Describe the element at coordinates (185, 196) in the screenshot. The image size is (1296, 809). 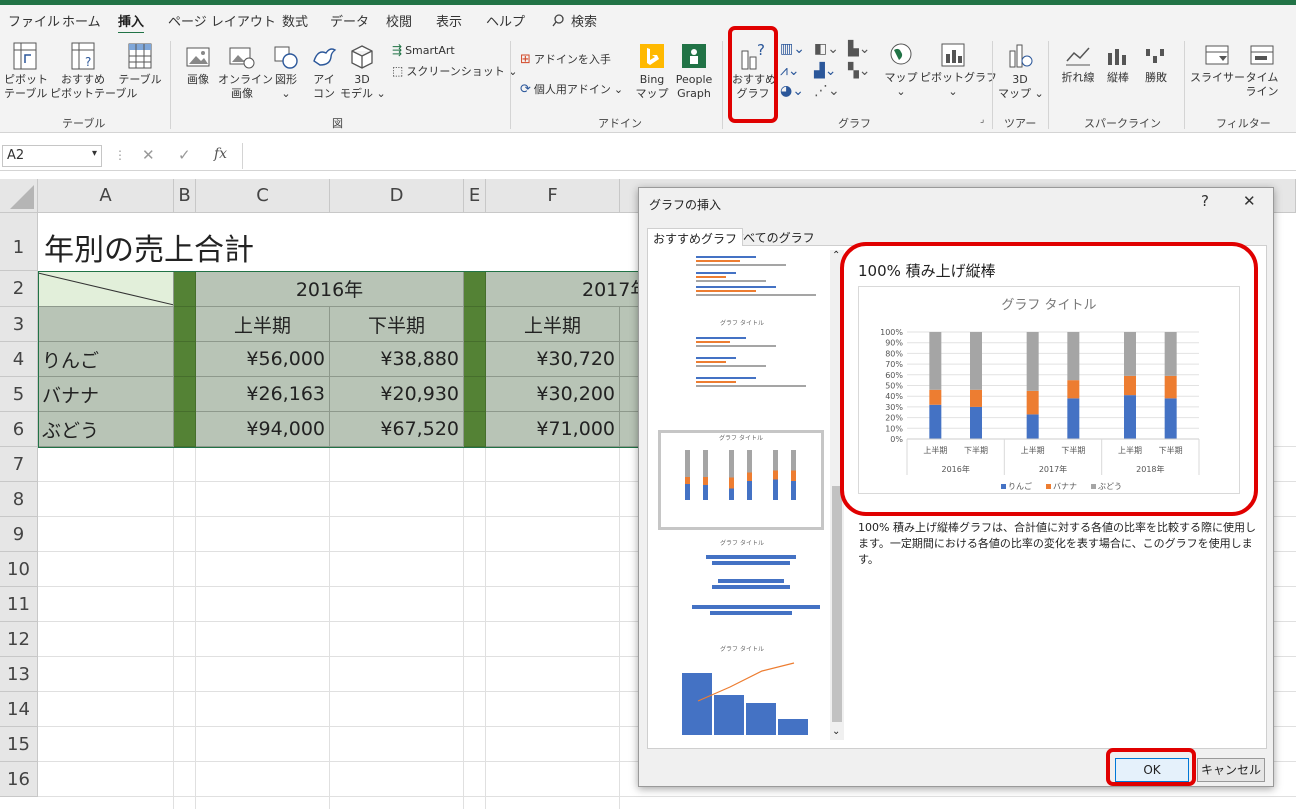
I see `col-header-b: B` at that location.